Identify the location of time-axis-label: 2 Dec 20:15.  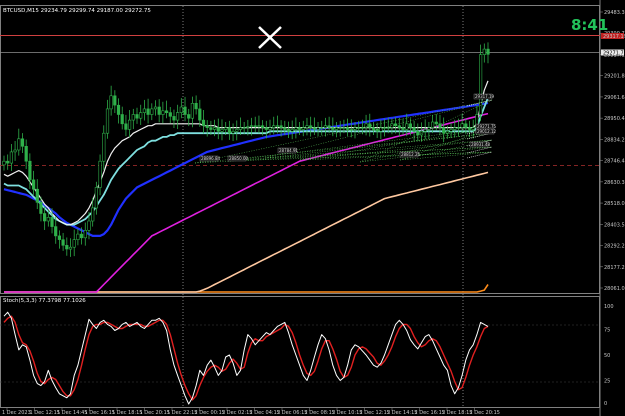
(485, 413).